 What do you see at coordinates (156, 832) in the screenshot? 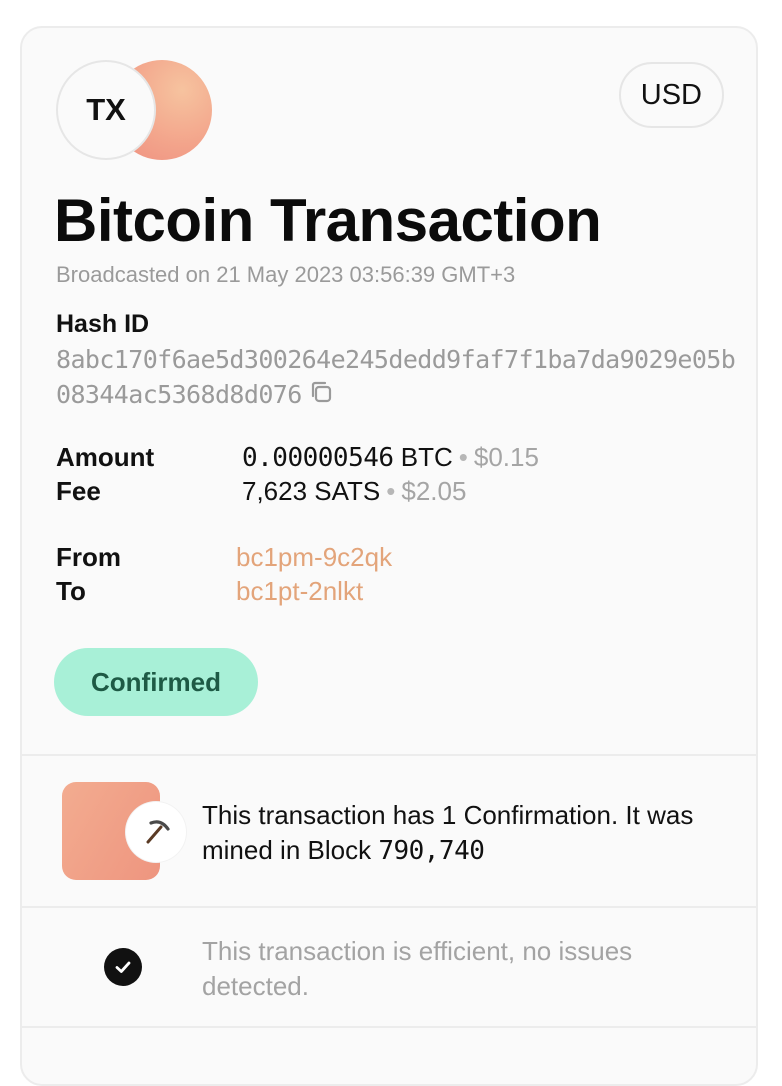
I see `pickaxe-icon` at bounding box center [156, 832].